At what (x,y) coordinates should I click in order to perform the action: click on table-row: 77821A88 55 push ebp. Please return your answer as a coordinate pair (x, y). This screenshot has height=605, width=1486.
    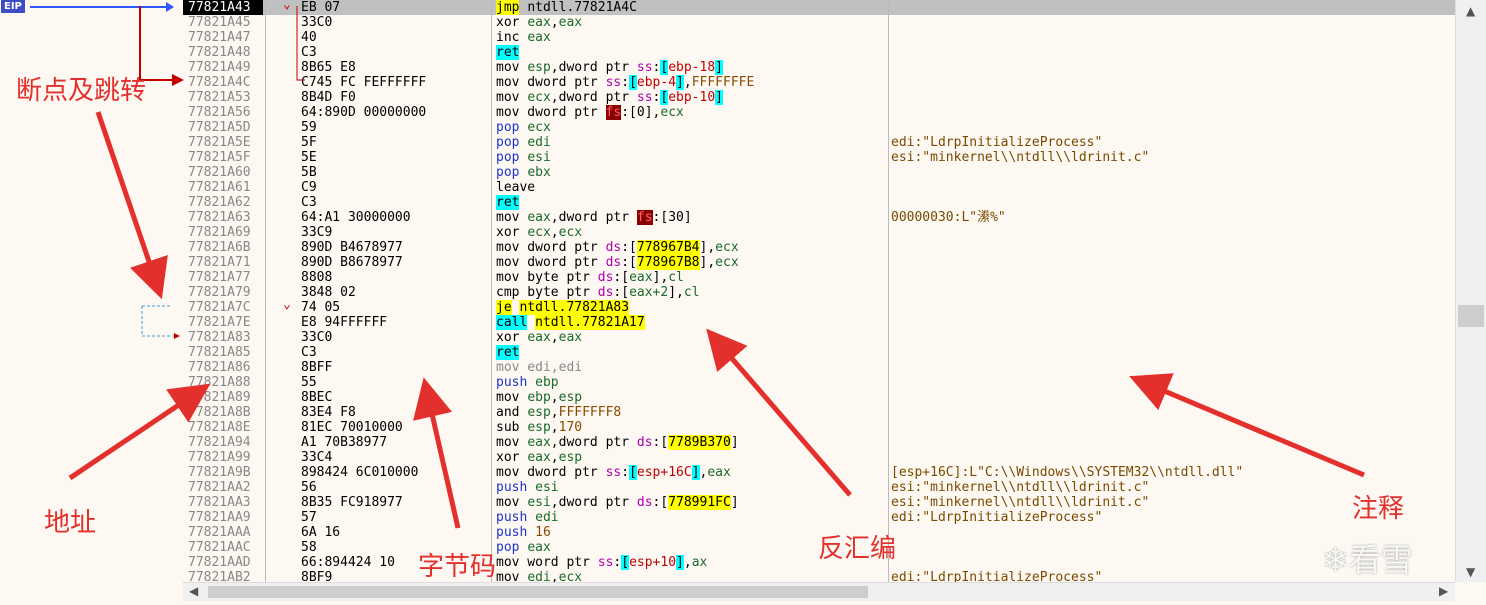
    Looking at the image, I should click on (819, 382).